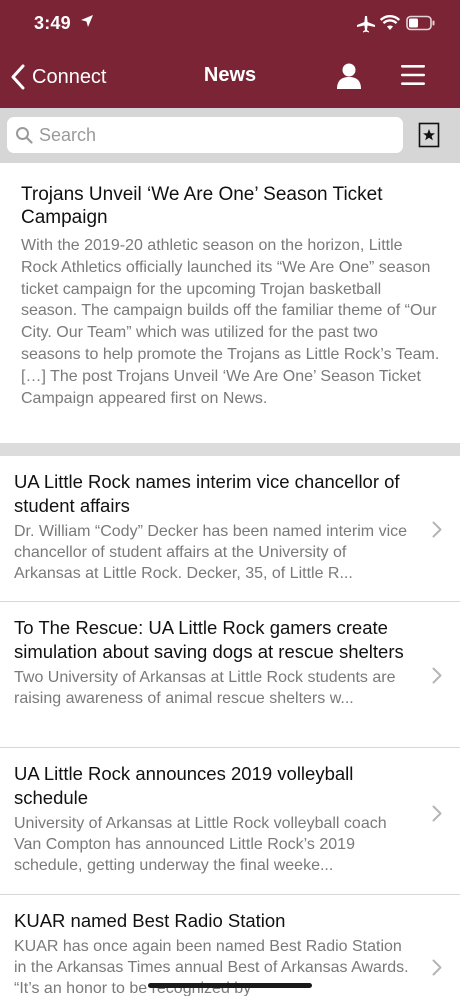  Describe the element at coordinates (230, 449) in the screenshot. I see `section-divider` at that location.